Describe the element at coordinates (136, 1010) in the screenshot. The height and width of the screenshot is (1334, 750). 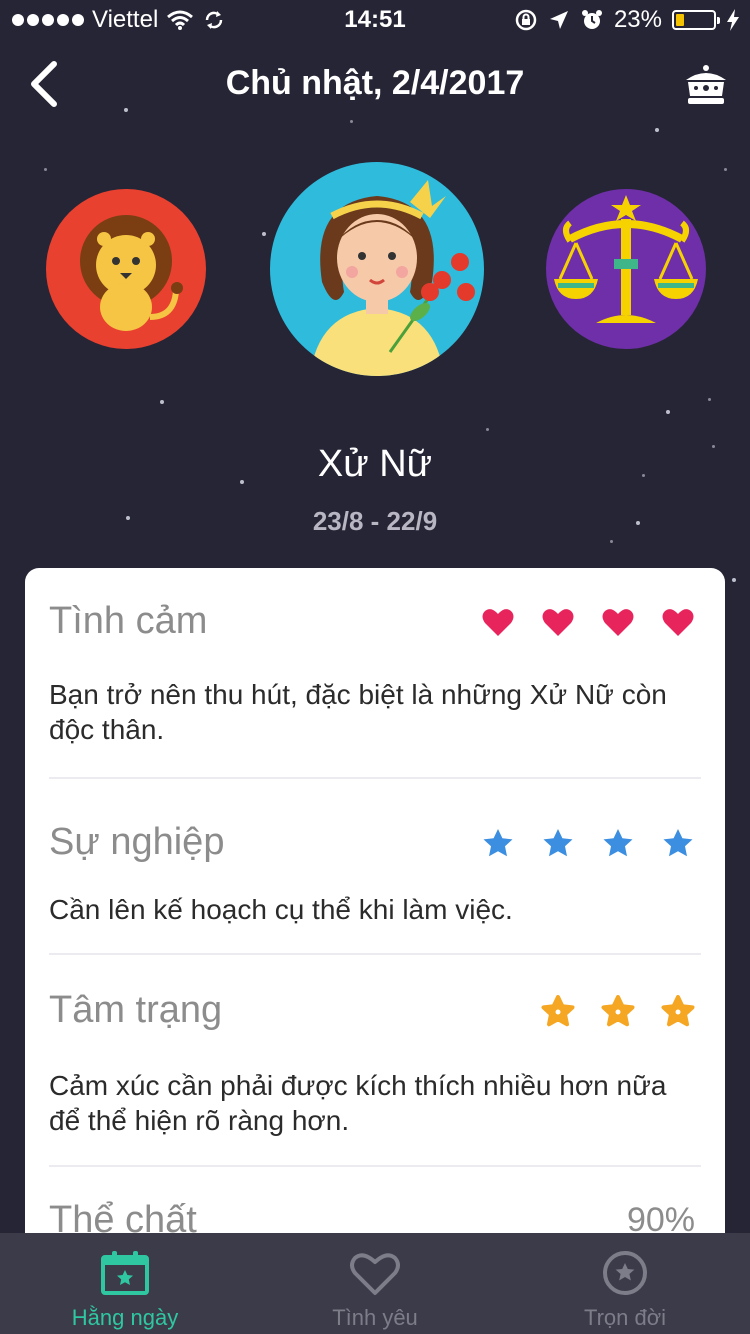
I see `mood-title: Tâm trạng` at that location.